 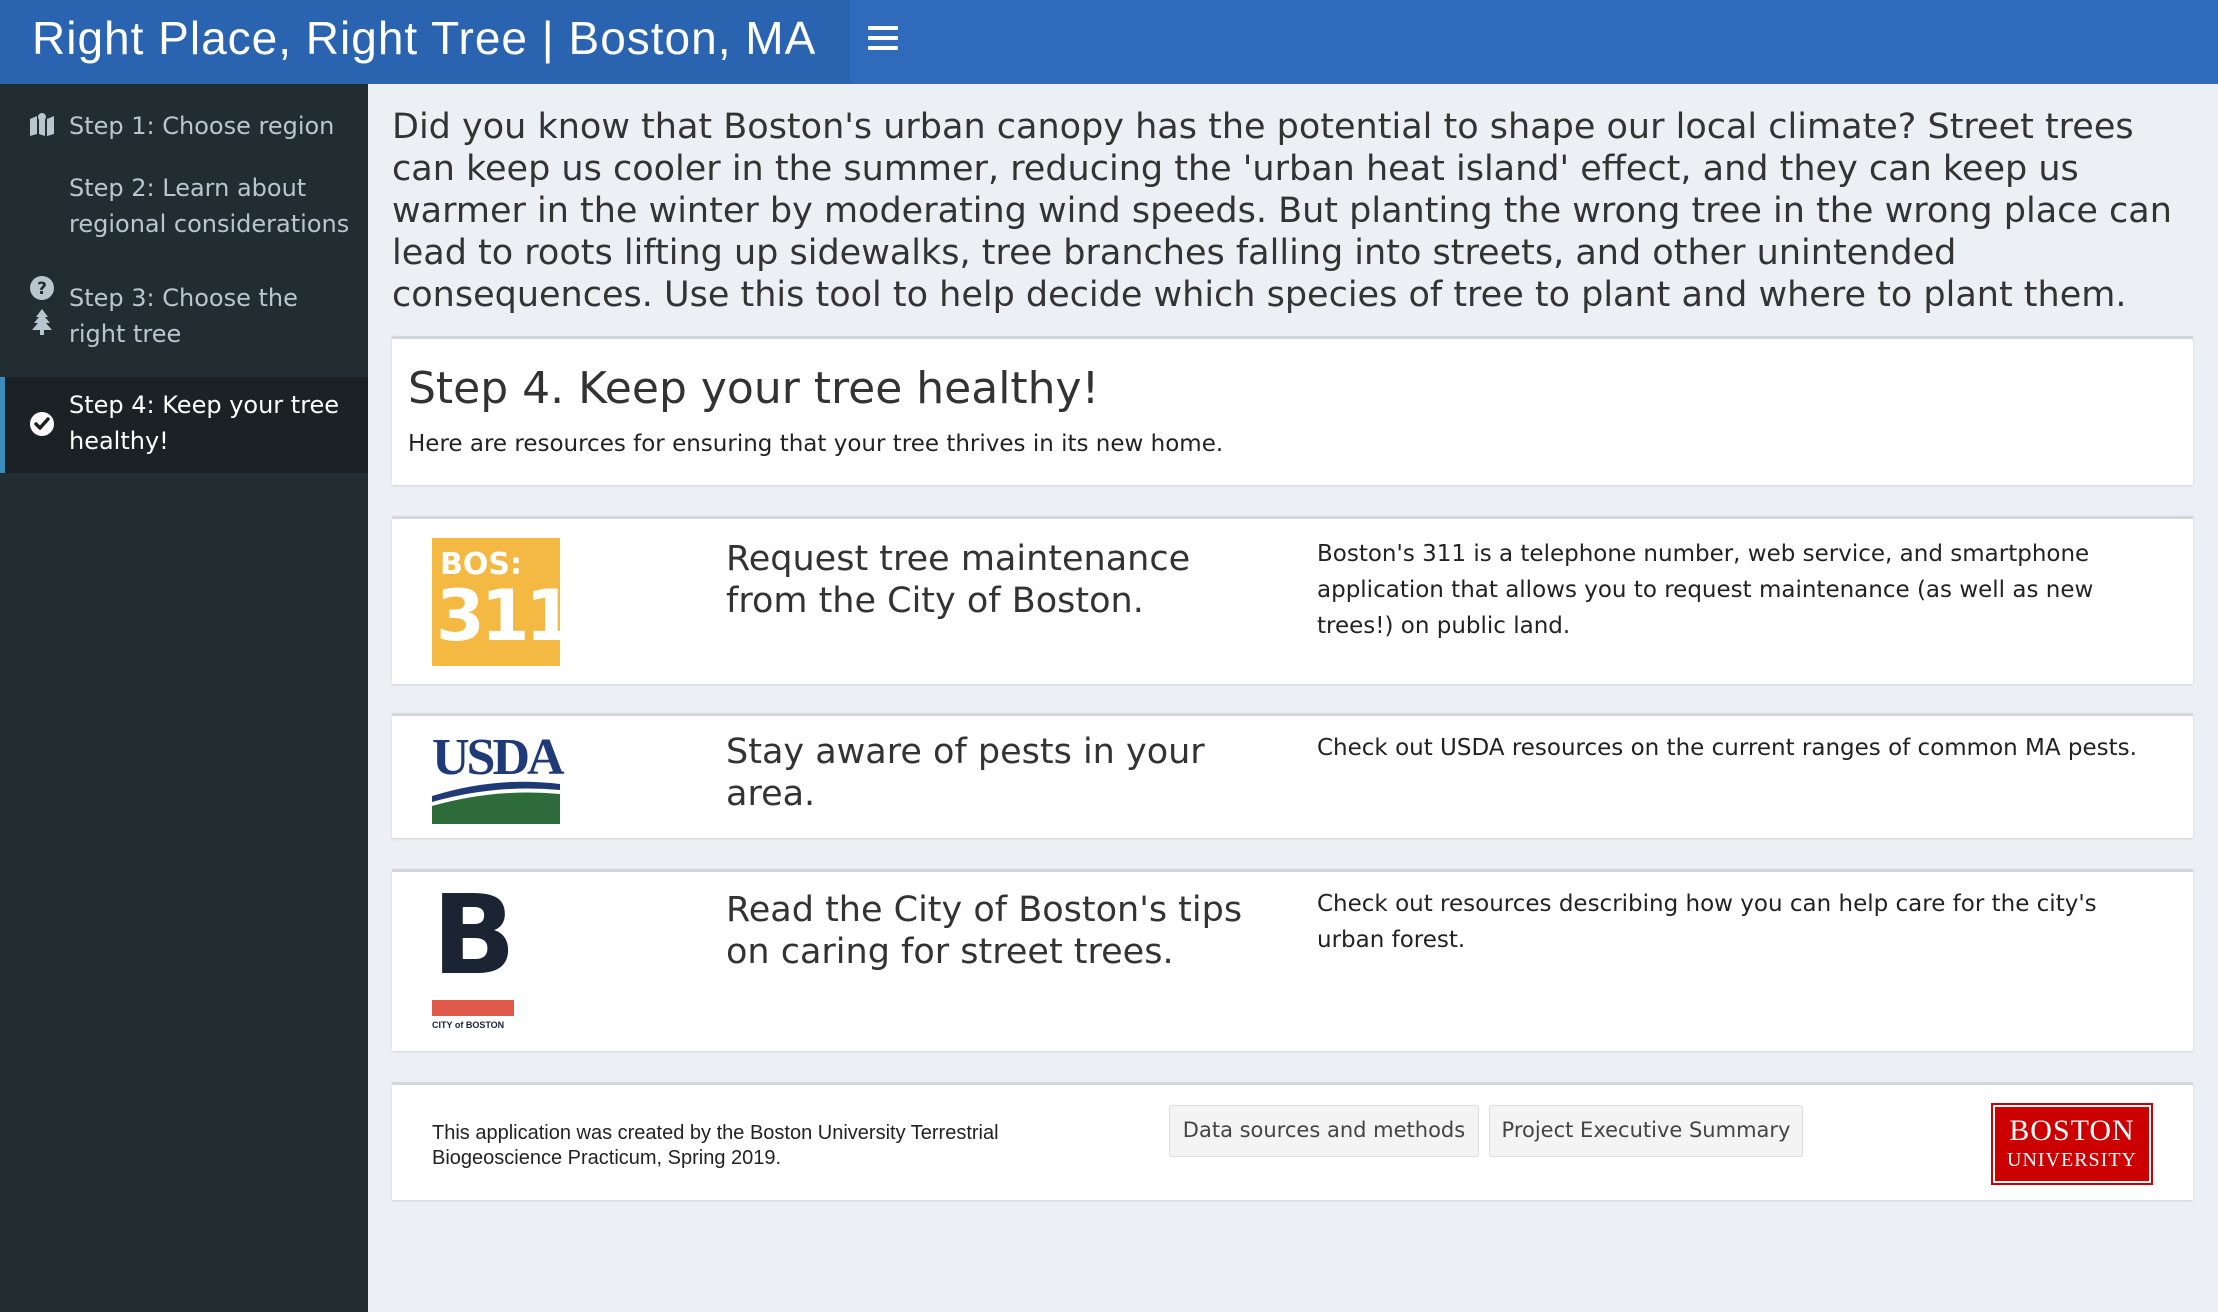 What do you see at coordinates (754, 388) in the screenshot?
I see `page-title: Step 4. Keep your tree healthy!` at bounding box center [754, 388].